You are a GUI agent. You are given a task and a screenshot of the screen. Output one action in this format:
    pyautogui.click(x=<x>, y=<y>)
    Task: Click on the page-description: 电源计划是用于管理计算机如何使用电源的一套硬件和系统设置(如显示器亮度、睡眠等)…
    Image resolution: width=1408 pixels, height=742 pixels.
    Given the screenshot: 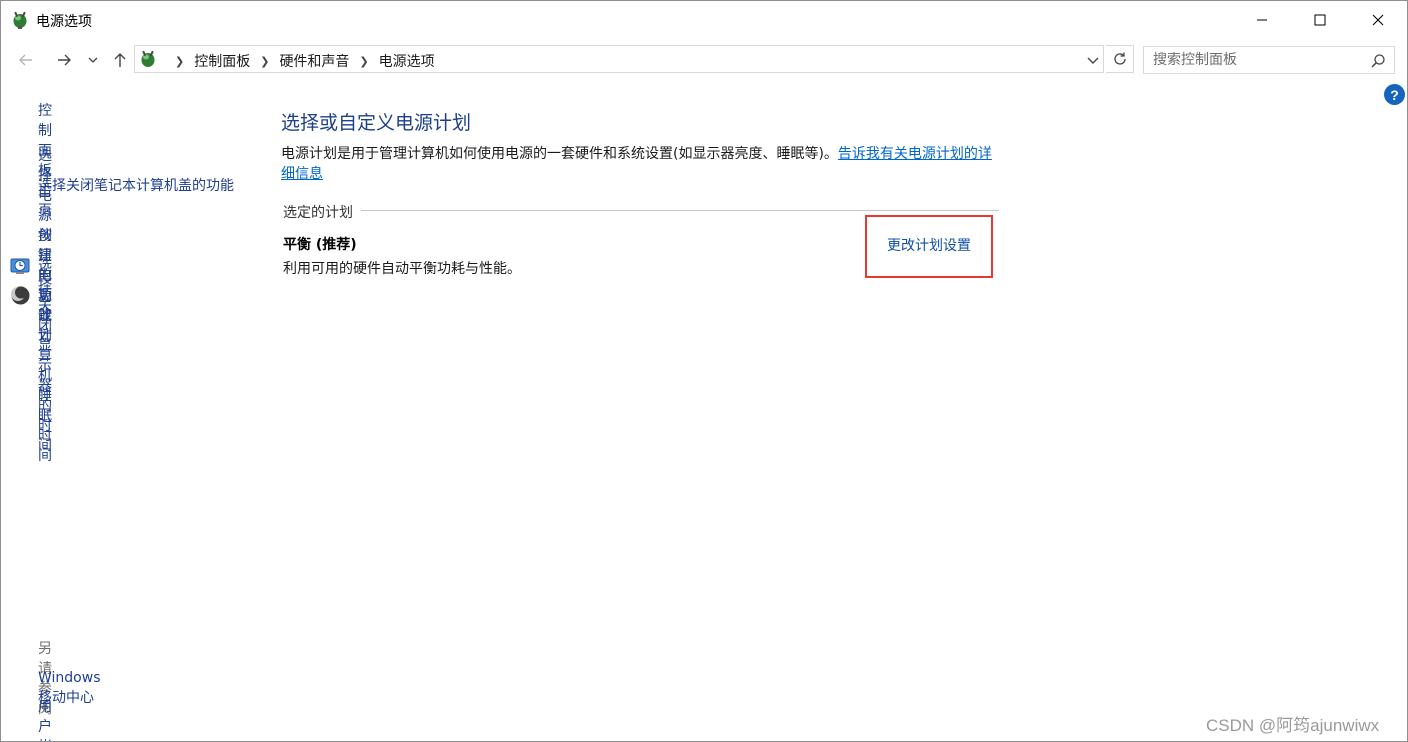 What is the action you would take?
    pyautogui.click(x=641, y=164)
    